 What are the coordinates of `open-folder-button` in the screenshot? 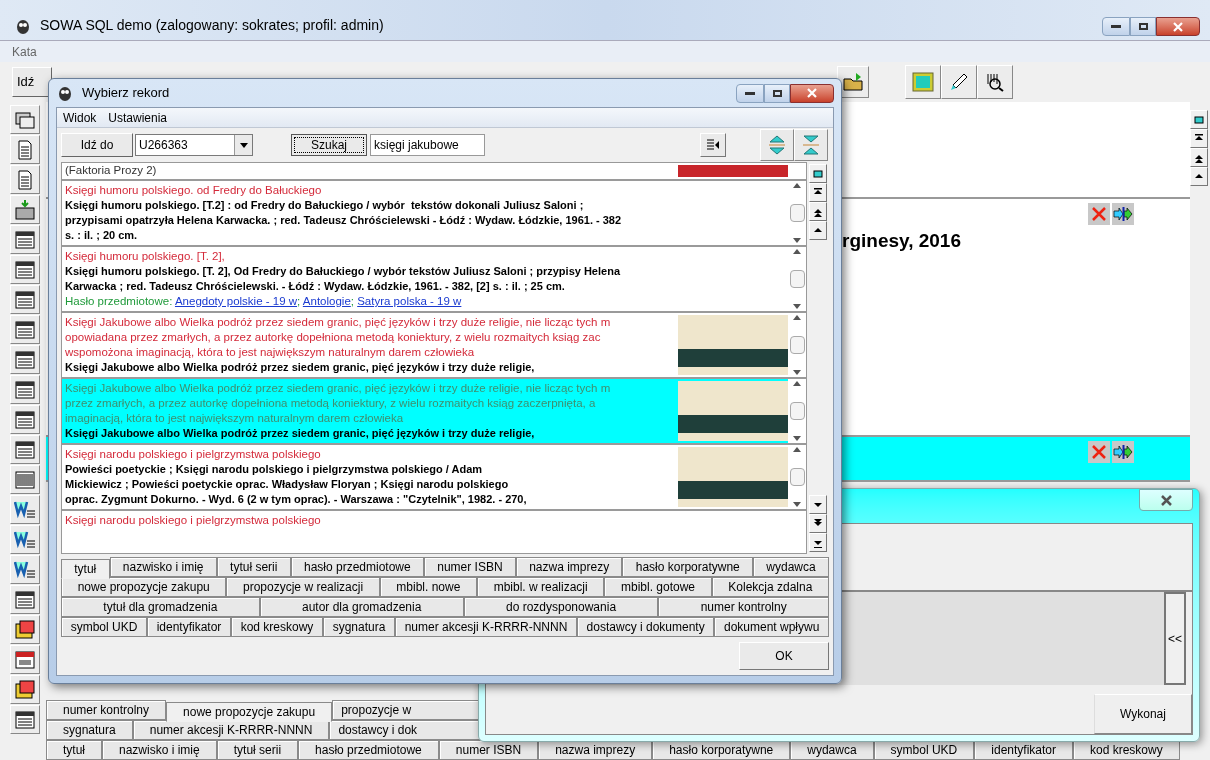 It's located at (853, 82).